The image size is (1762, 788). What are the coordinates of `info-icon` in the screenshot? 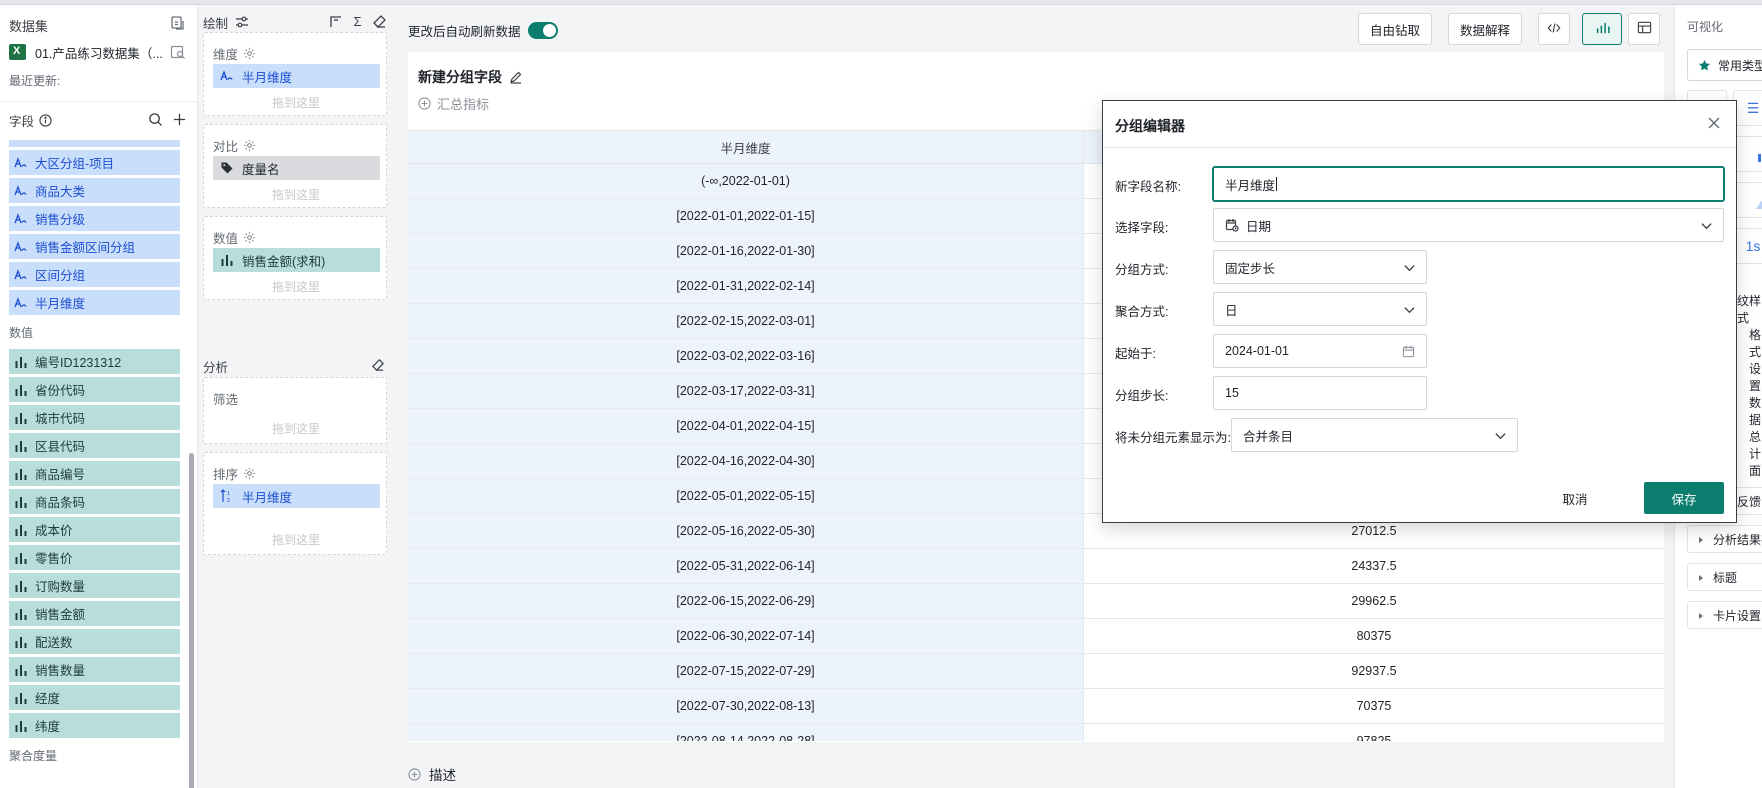 It's located at (45, 120).